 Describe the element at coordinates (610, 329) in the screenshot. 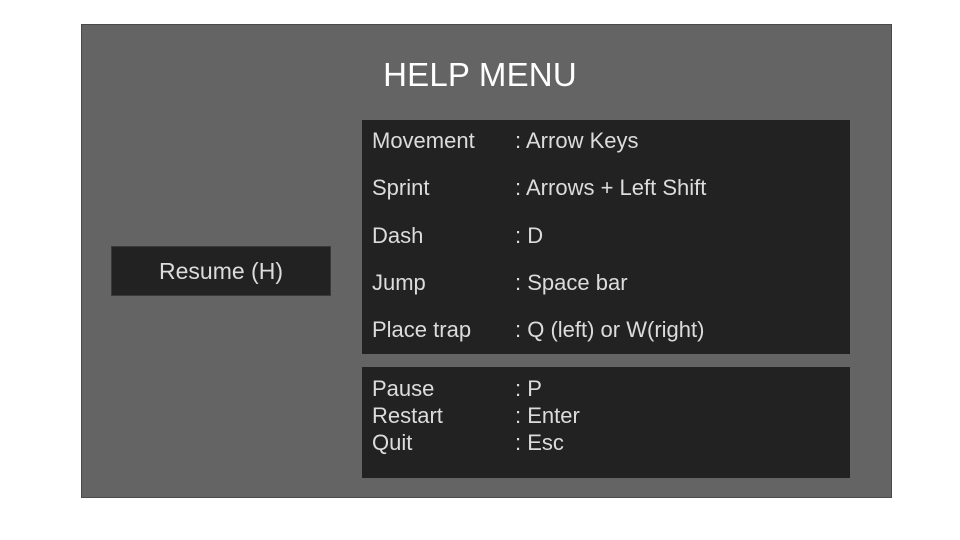

I see `control-binding: : Q (left) or W(right)` at that location.